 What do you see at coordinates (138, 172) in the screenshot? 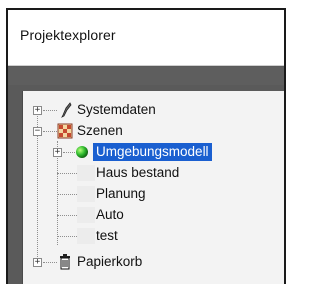
I see `tree-item-label: Haus bestand` at bounding box center [138, 172].